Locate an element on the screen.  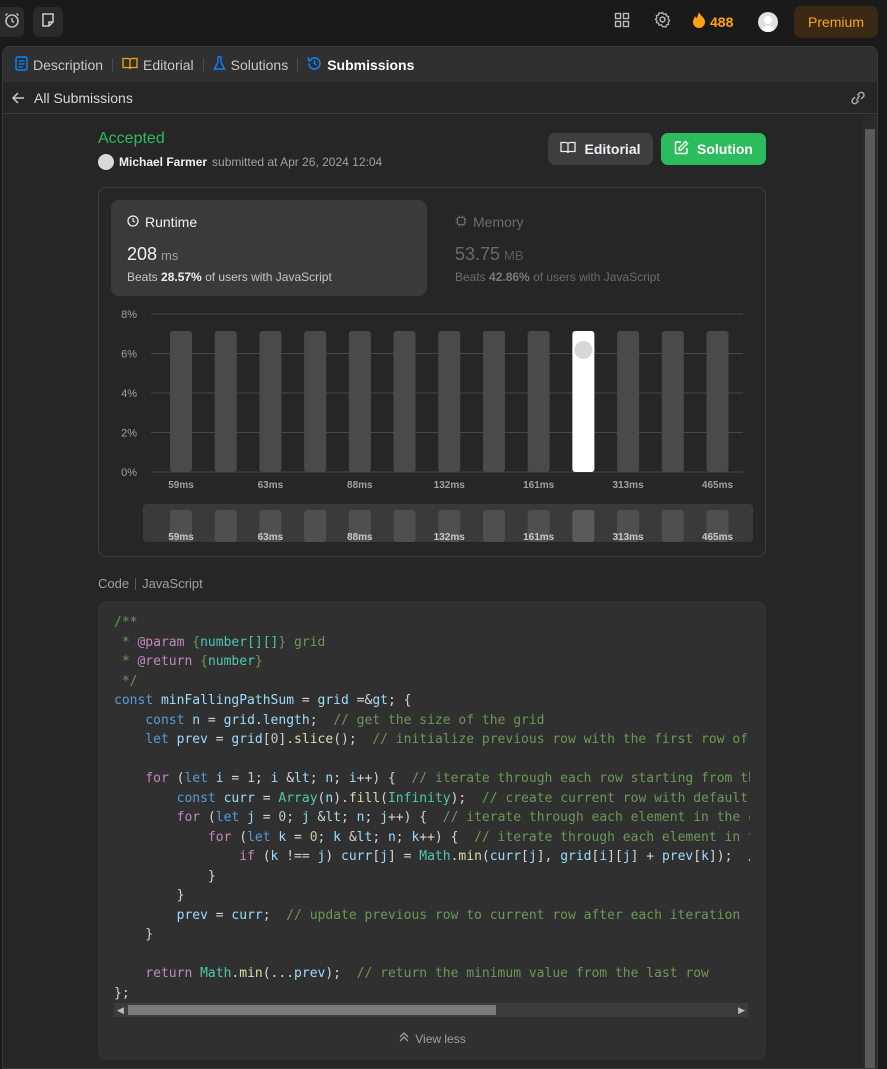
link-icon is located at coordinates (858, 99).